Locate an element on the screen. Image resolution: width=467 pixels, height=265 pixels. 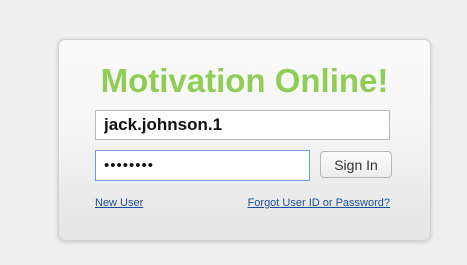
username-input is located at coordinates (242, 125).